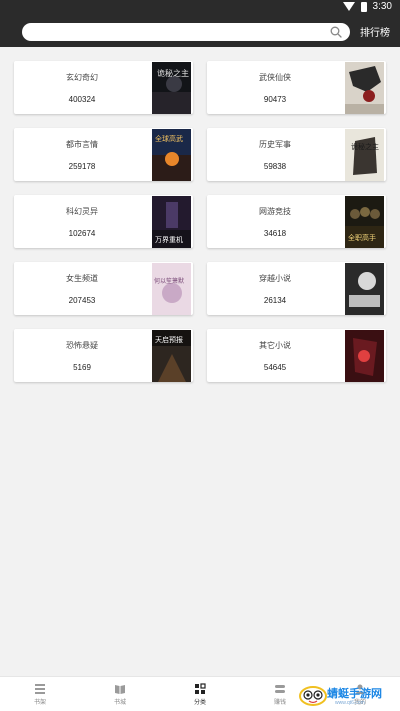 The width and height of the screenshot is (400, 711). I want to click on search-bar, so click(186, 32).